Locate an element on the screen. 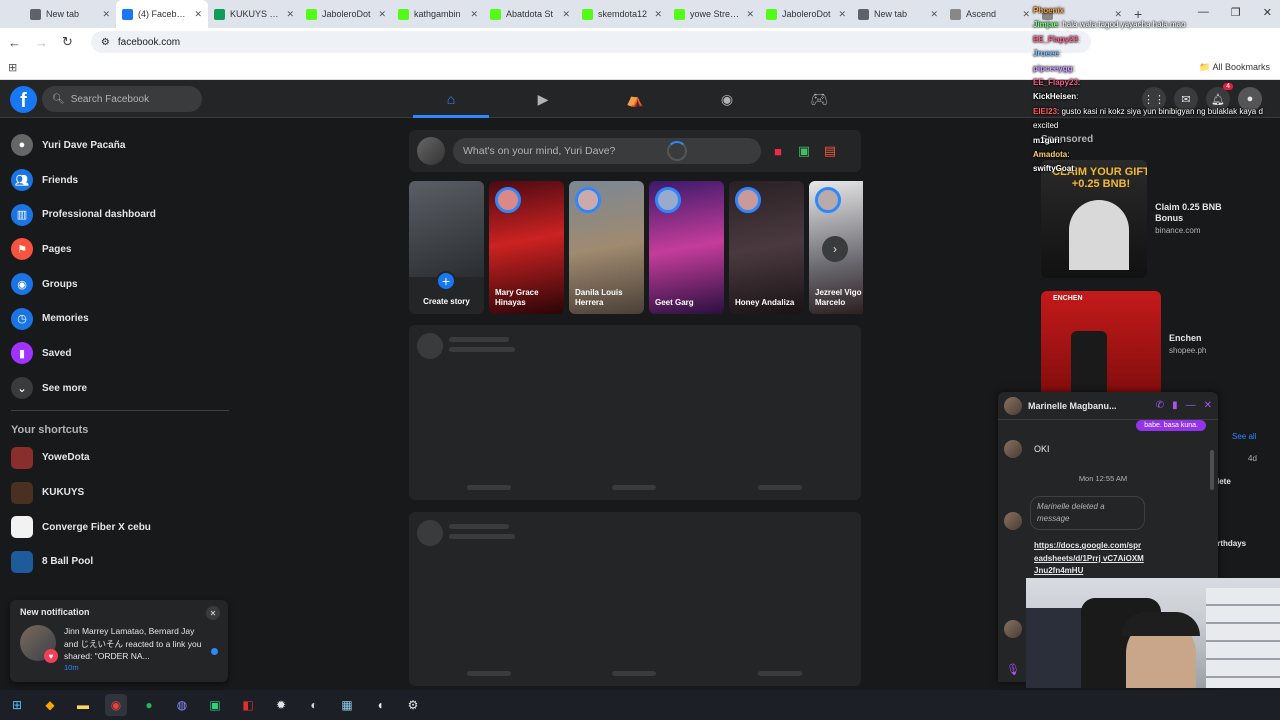  scrollbar is located at coordinates (1212, 470).